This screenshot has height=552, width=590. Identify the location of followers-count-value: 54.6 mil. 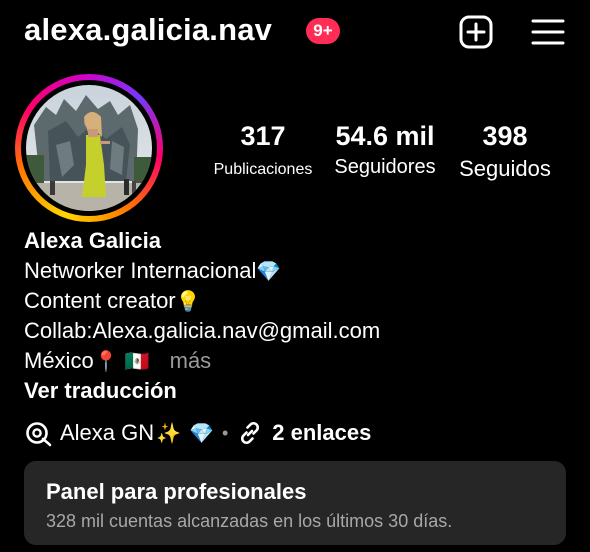
(385, 136).